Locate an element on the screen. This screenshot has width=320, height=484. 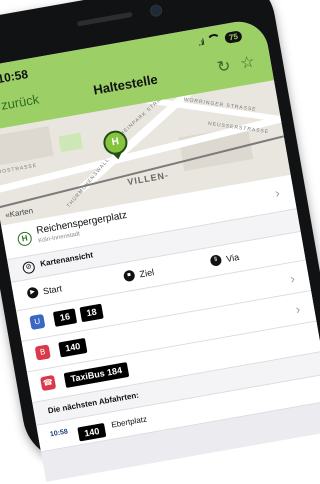
departure-line: 140 is located at coordinates (92, 431).